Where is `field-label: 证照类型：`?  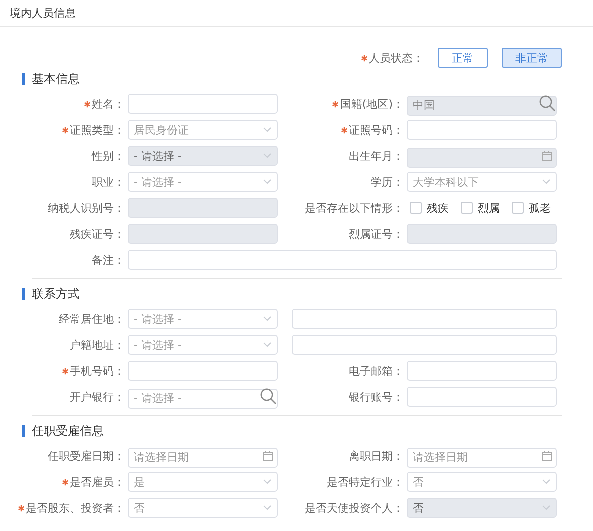
field-label: 证照类型： is located at coordinates (97, 130).